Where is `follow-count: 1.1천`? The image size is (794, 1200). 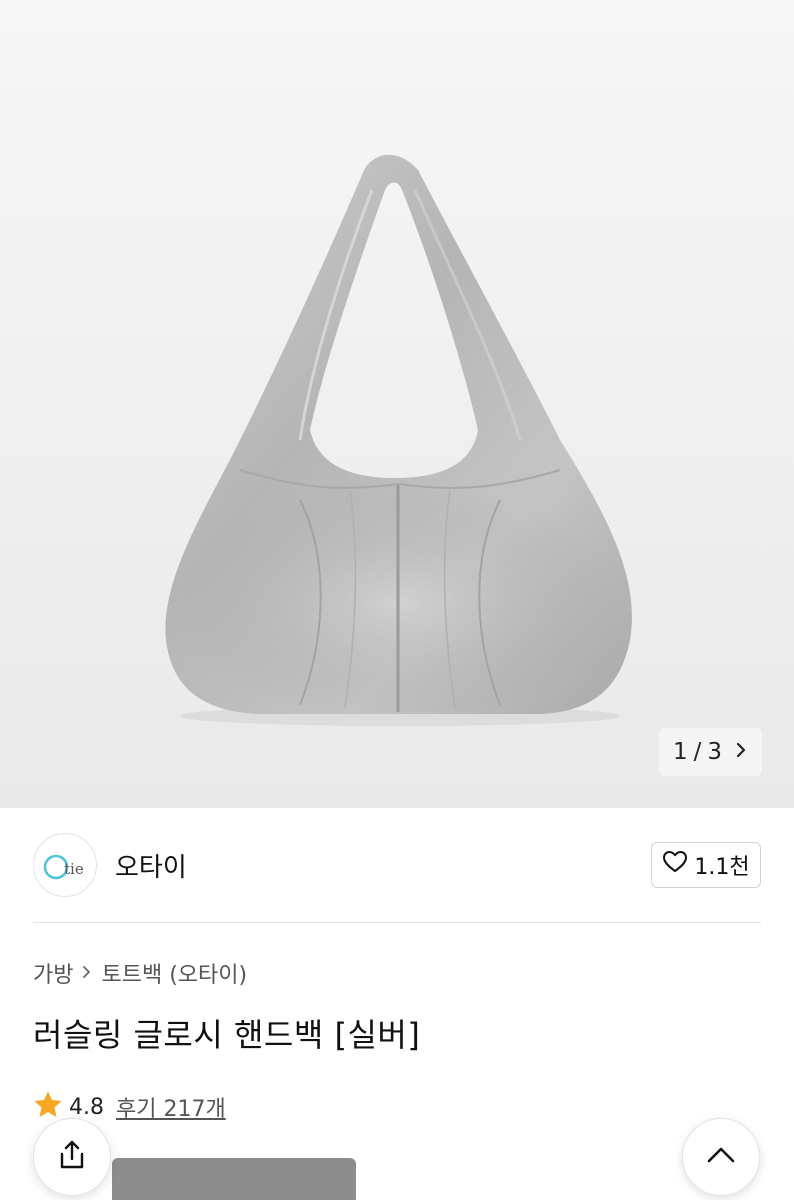
follow-count: 1.1천 is located at coordinates (722, 867).